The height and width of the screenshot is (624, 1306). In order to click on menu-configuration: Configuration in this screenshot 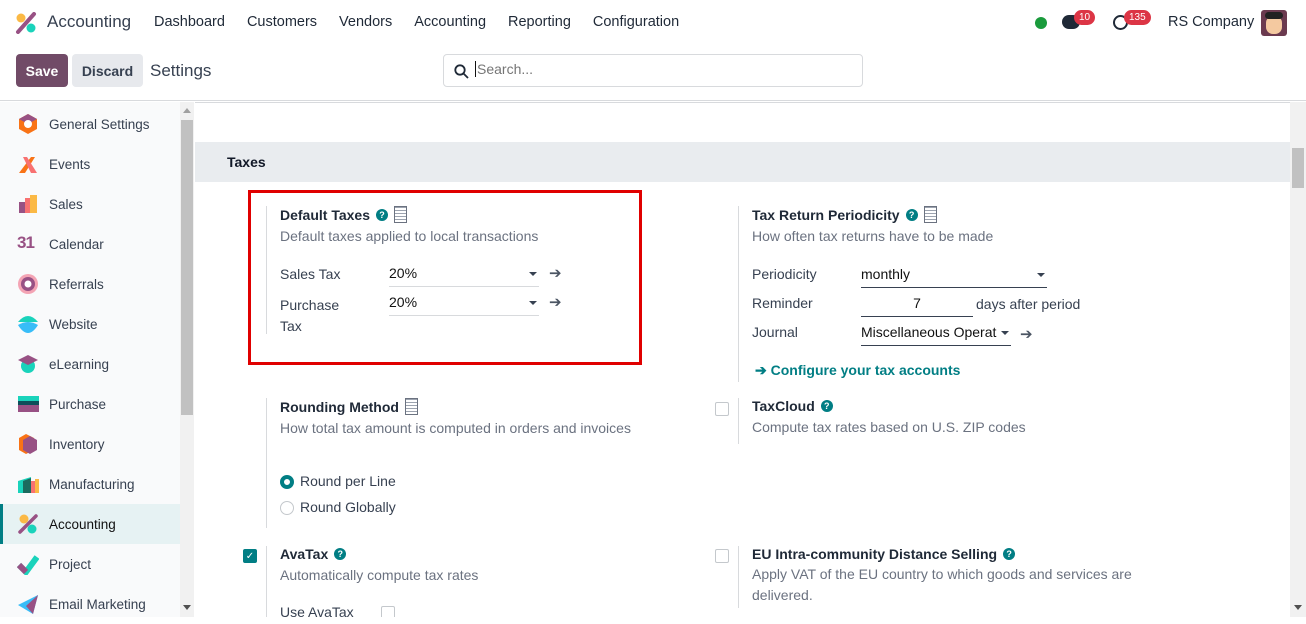, I will do `click(636, 22)`.